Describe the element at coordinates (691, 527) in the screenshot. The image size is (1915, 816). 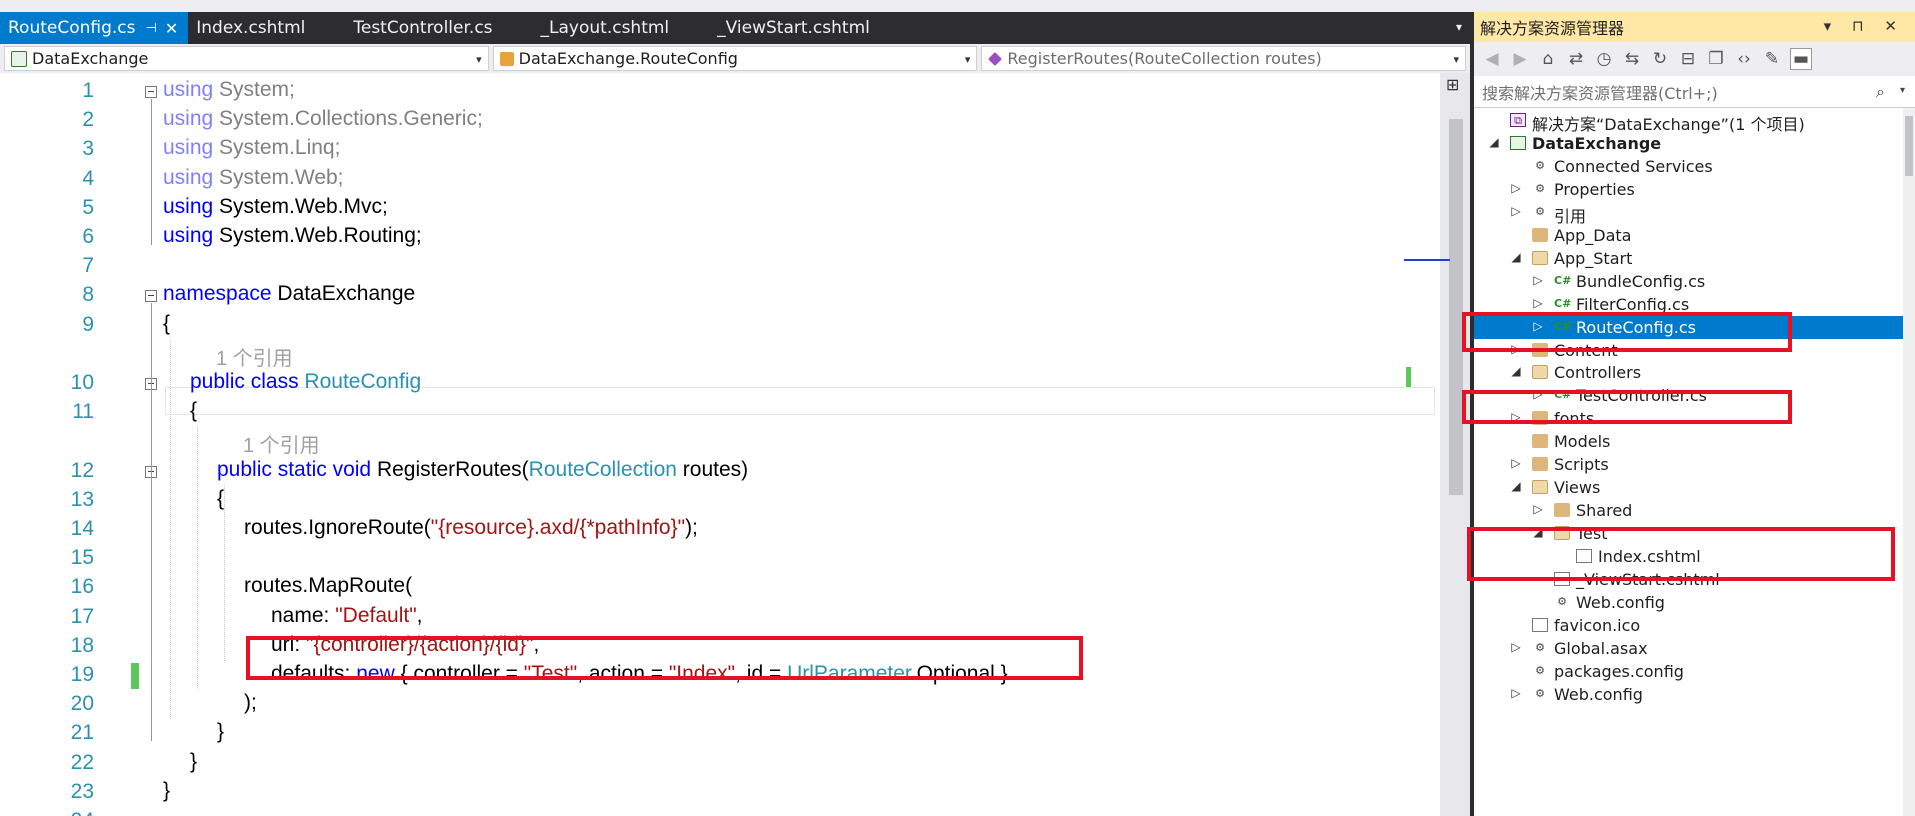
I see `code-token: );` at that location.